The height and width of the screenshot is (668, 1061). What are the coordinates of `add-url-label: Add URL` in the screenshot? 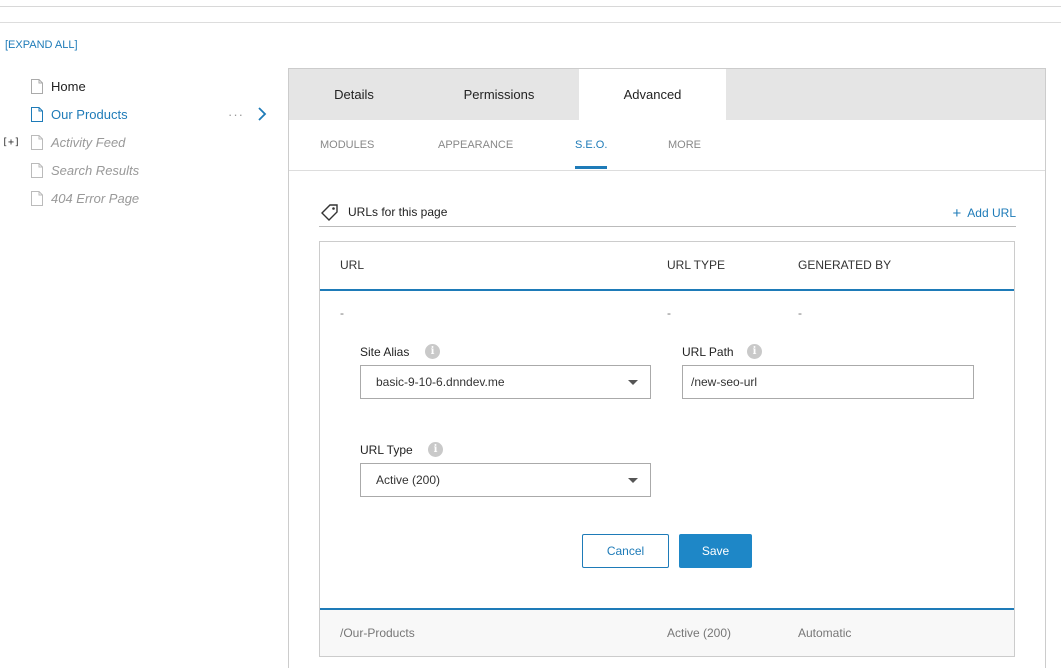 It's located at (991, 213).